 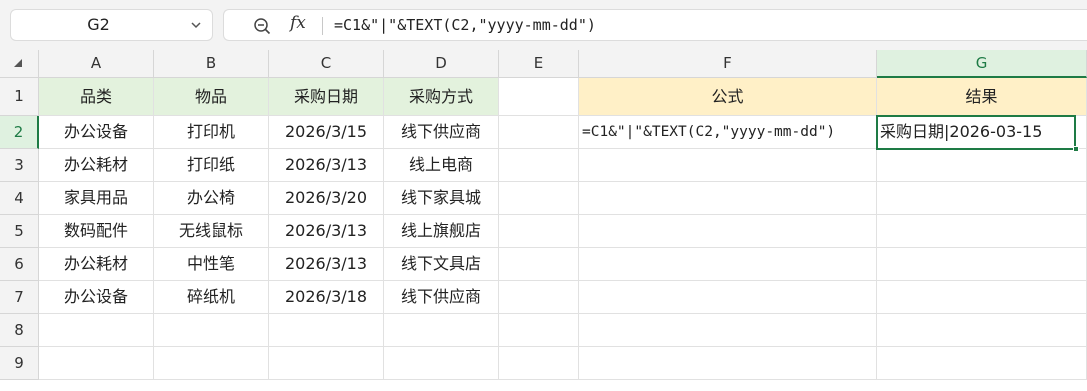 What do you see at coordinates (326, 198) in the screenshot?
I see `table-cell: 2026/3/20` at bounding box center [326, 198].